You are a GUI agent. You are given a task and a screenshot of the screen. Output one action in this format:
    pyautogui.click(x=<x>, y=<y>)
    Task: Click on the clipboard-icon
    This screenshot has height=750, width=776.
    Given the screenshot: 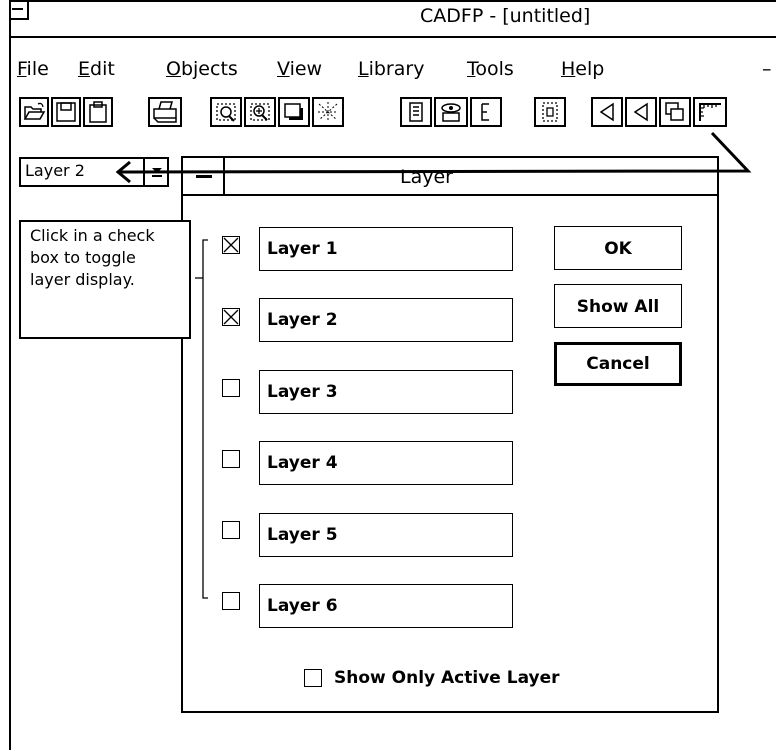 What is the action you would take?
    pyautogui.click(x=98, y=112)
    